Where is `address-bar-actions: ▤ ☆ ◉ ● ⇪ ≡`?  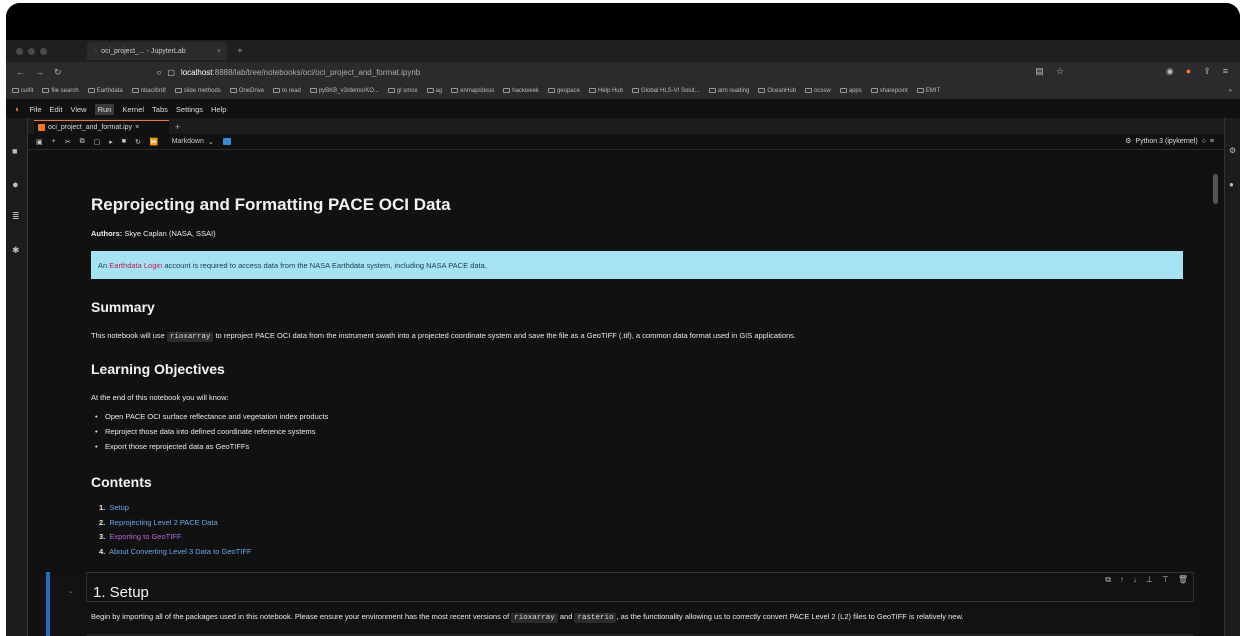
address-bar-actions: ▤ ☆ ◉ ● ⇪ ≡ is located at coordinates (1131, 71).